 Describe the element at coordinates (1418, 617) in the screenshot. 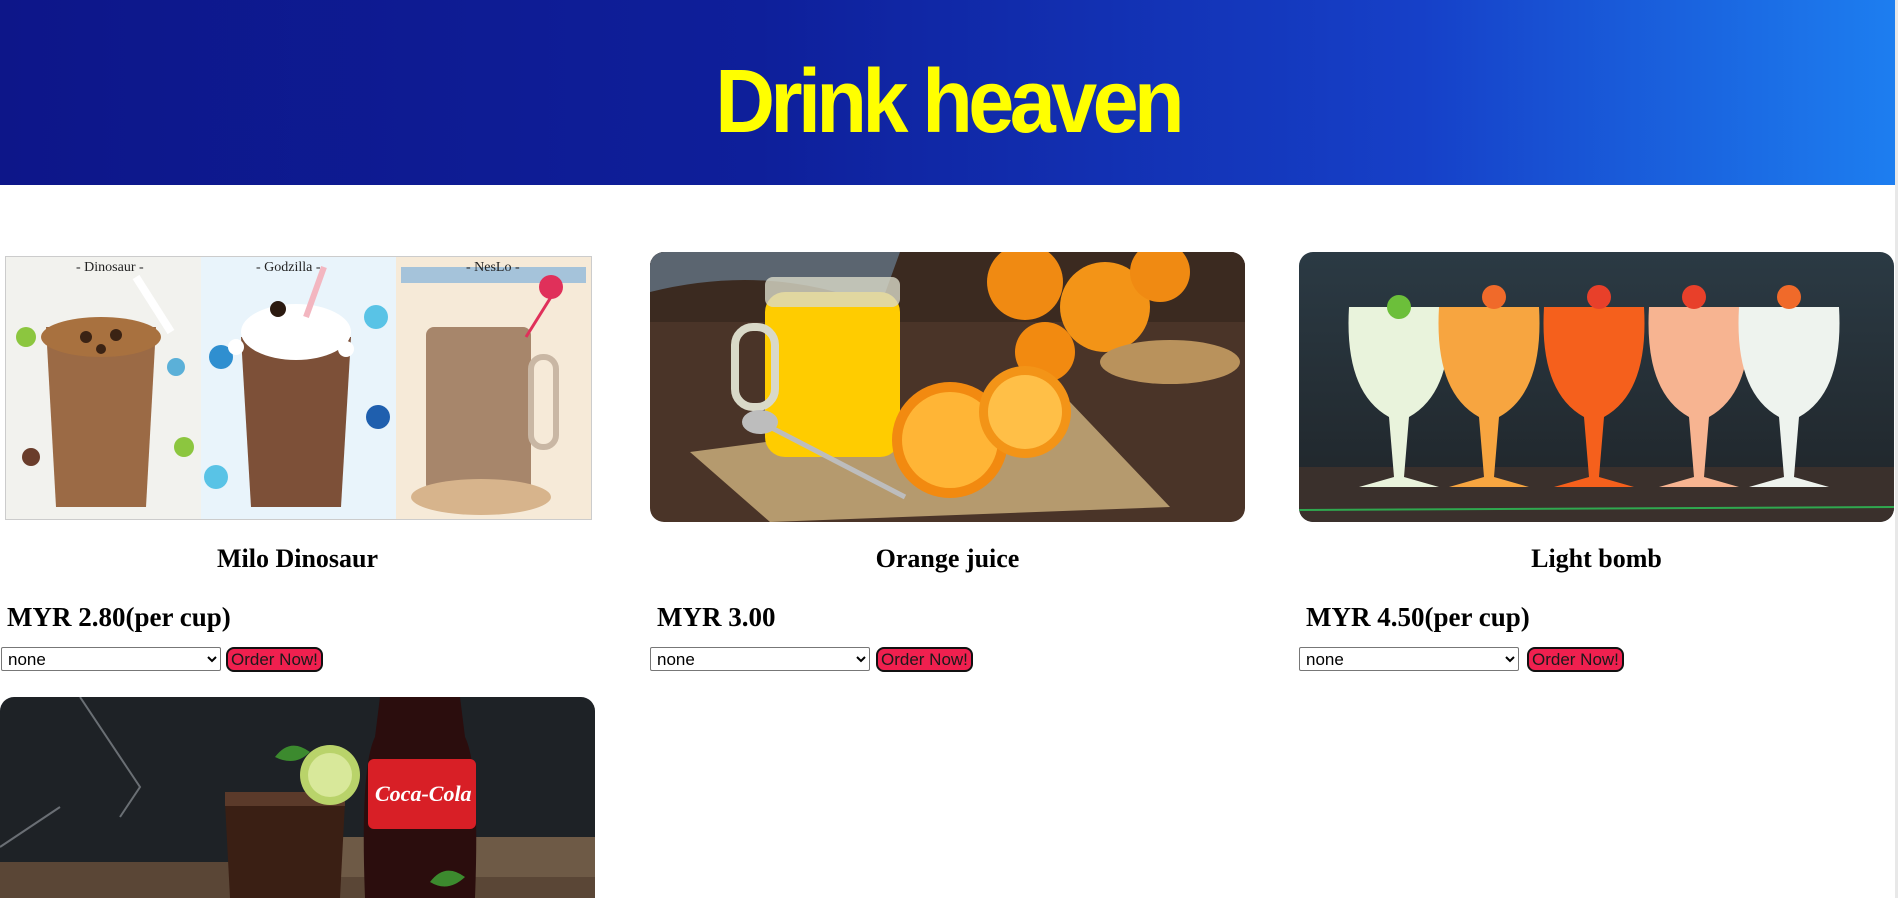

I see `product-price: MYR 4.50(per cup)` at that location.